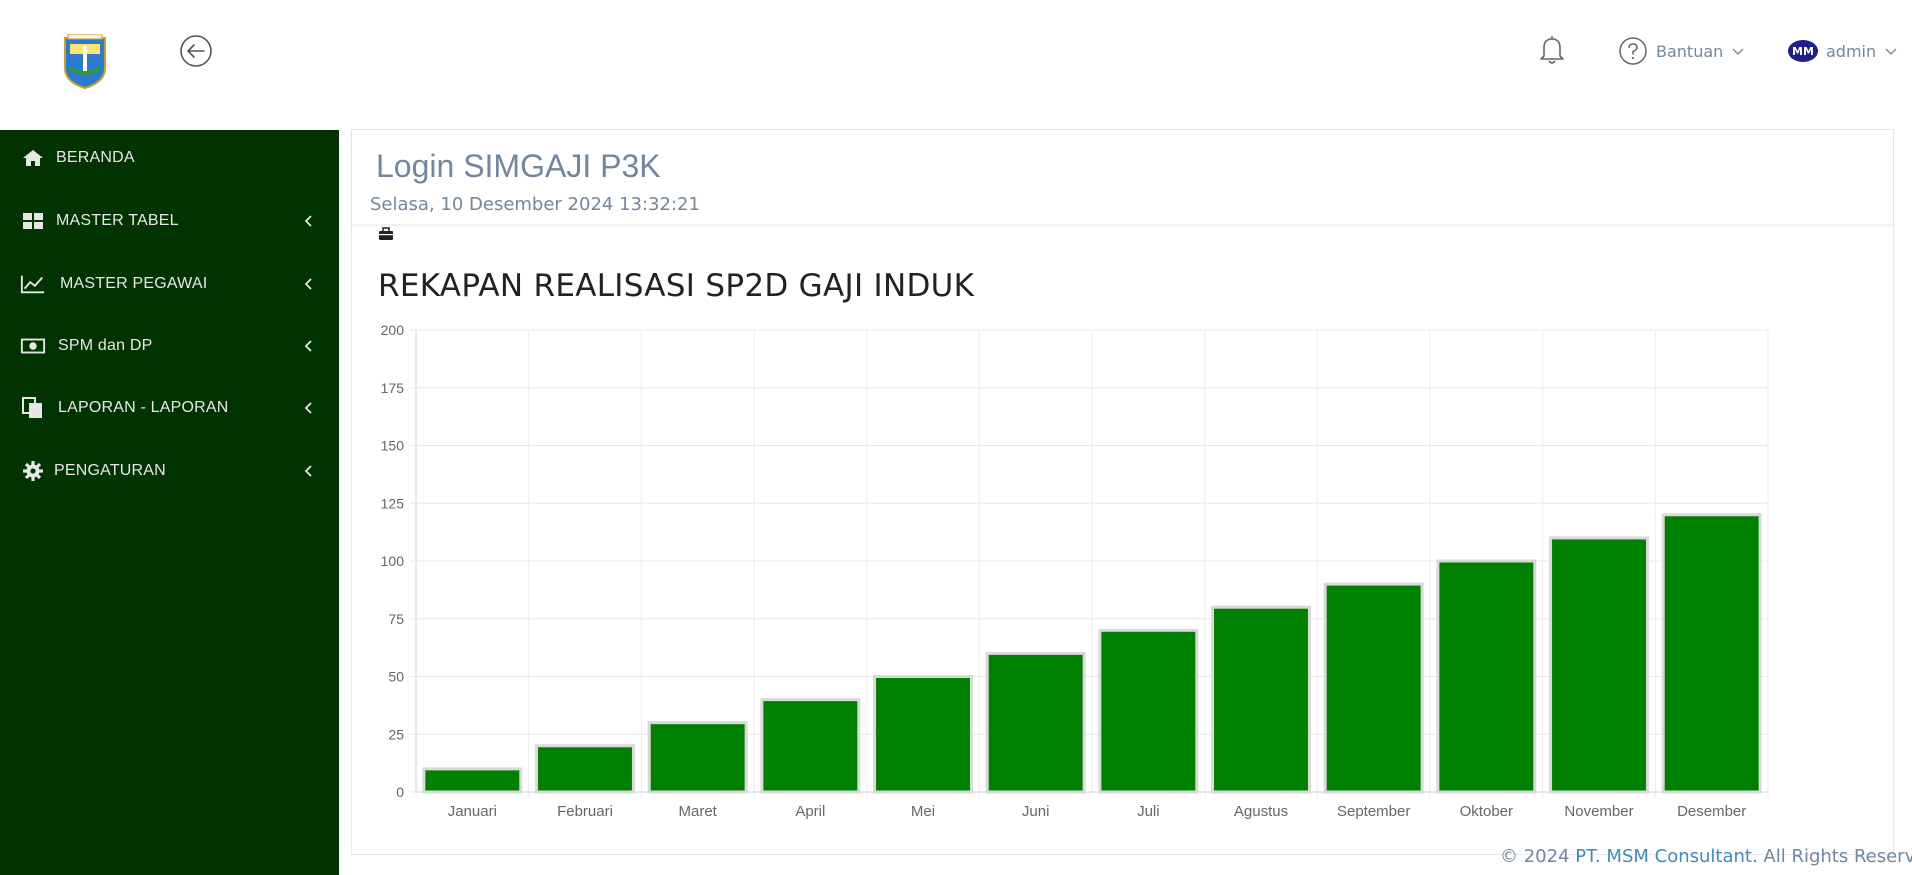 The height and width of the screenshot is (875, 1912). Describe the element at coordinates (393, 330) in the screenshot. I see `y-tick-label: 200` at that location.